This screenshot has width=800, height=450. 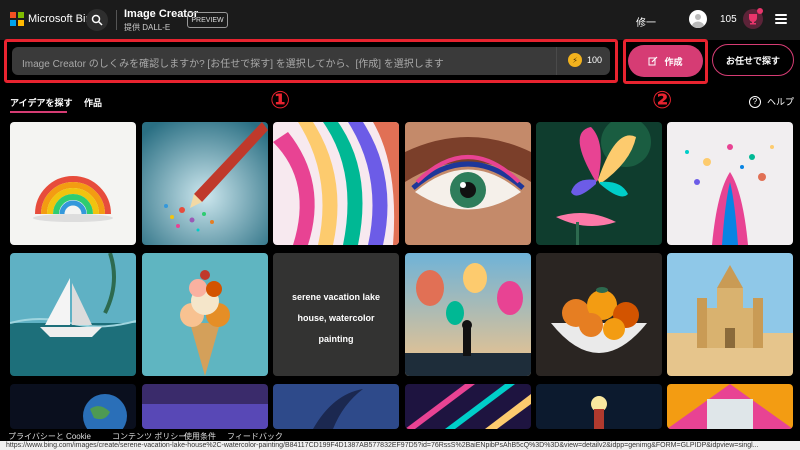 I want to click on gallery-image-comic, so click(x=730, y=406).